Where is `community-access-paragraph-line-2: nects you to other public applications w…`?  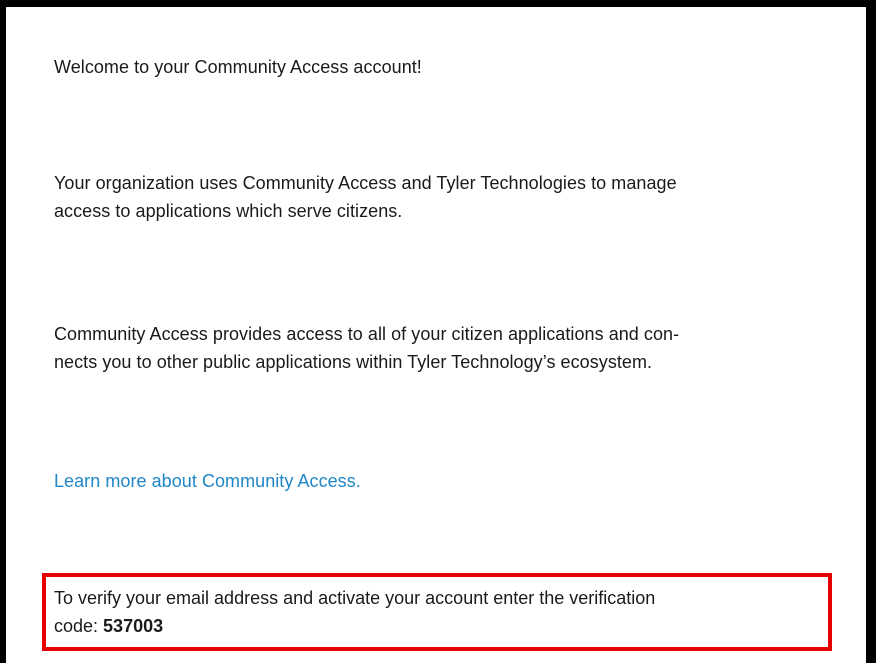
community-access-paragraph-line-2: nects you to other public applications w… is located at coordinates (353, 362).